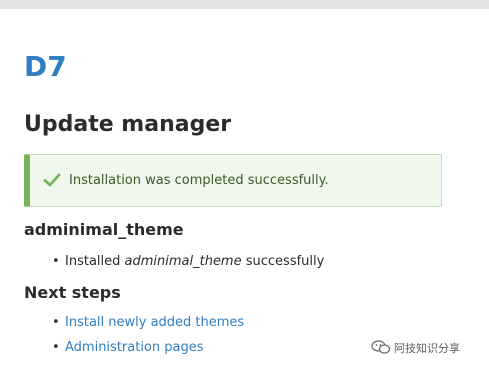 Image resolution: width=489 pixels, height=370 pixels. I want to click on result-prefix: Installed, so click(95, 261).